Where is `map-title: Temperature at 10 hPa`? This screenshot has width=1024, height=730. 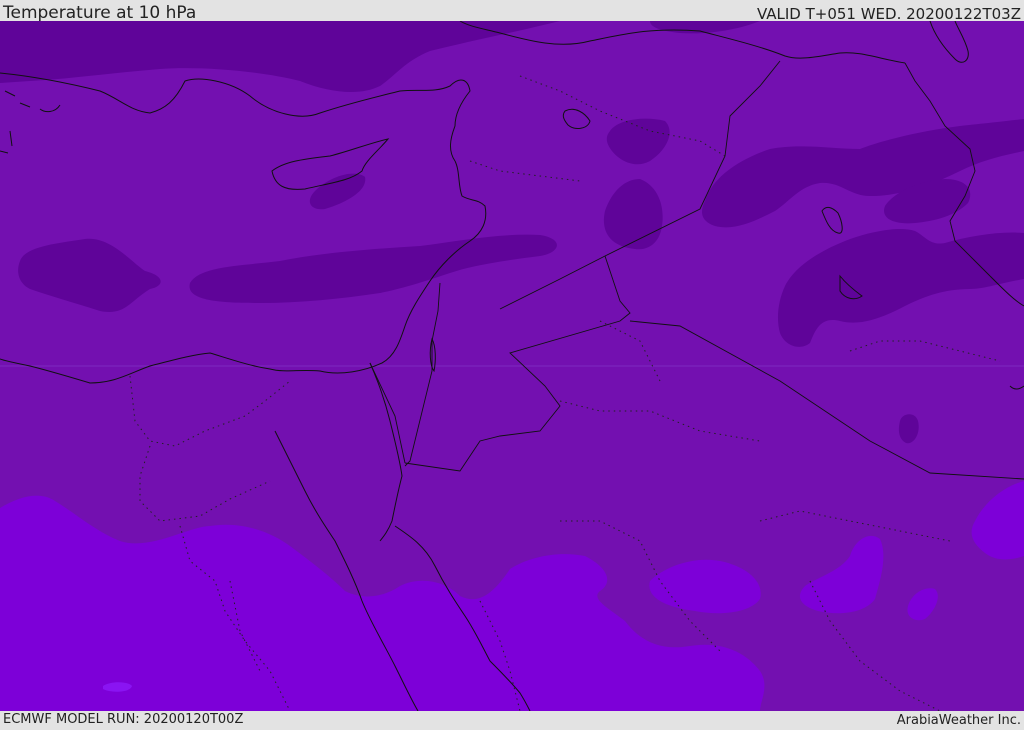 map-title: Temperature at 10 hPa is located at coordinates (100, 13).